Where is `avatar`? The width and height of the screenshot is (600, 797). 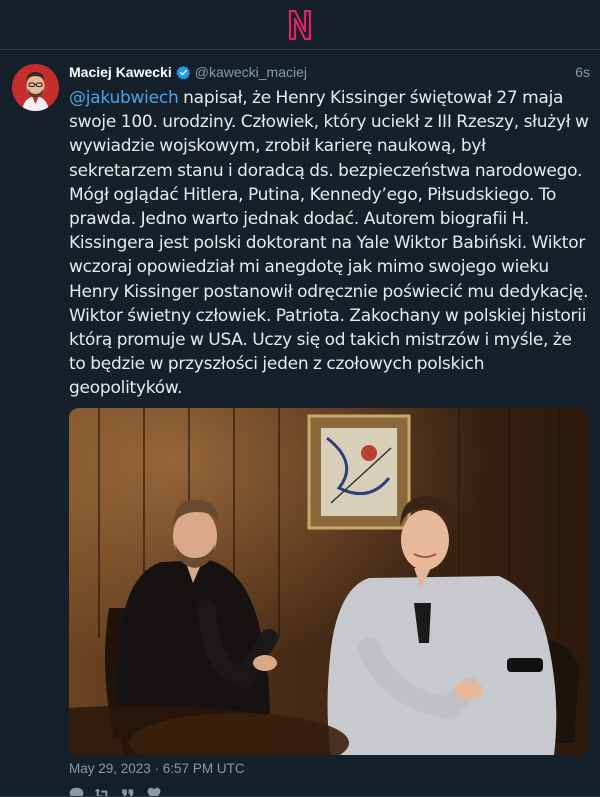
avatar is located at coordinates (35, 87).